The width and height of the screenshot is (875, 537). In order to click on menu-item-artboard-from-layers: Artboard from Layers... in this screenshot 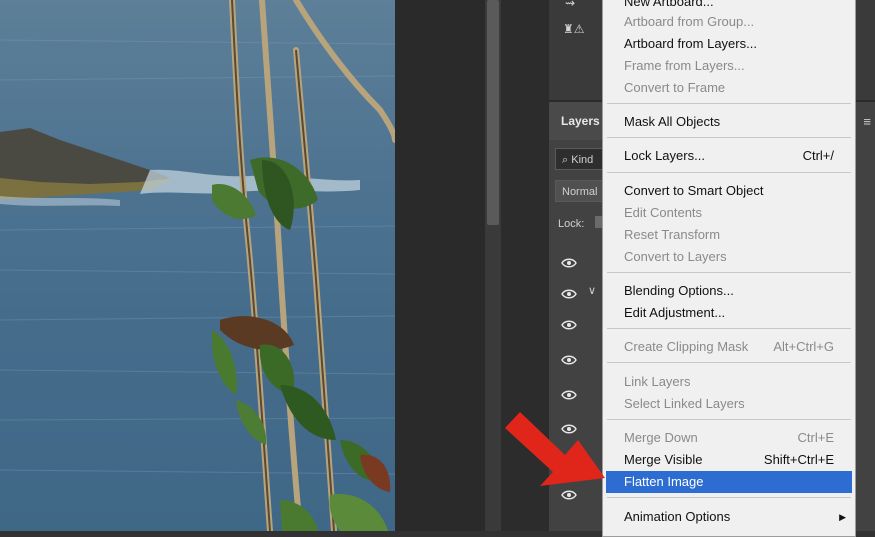, I will do `click(729, 44)`.